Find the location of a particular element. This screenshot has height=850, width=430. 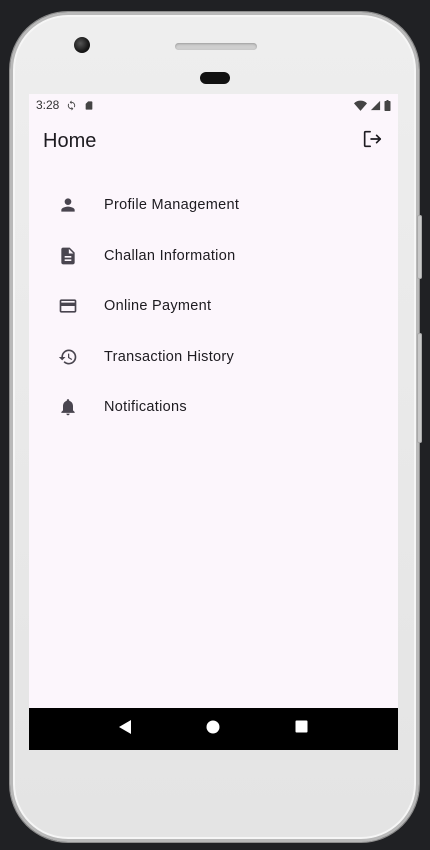

logout-button is located at coordinates (372, 141).